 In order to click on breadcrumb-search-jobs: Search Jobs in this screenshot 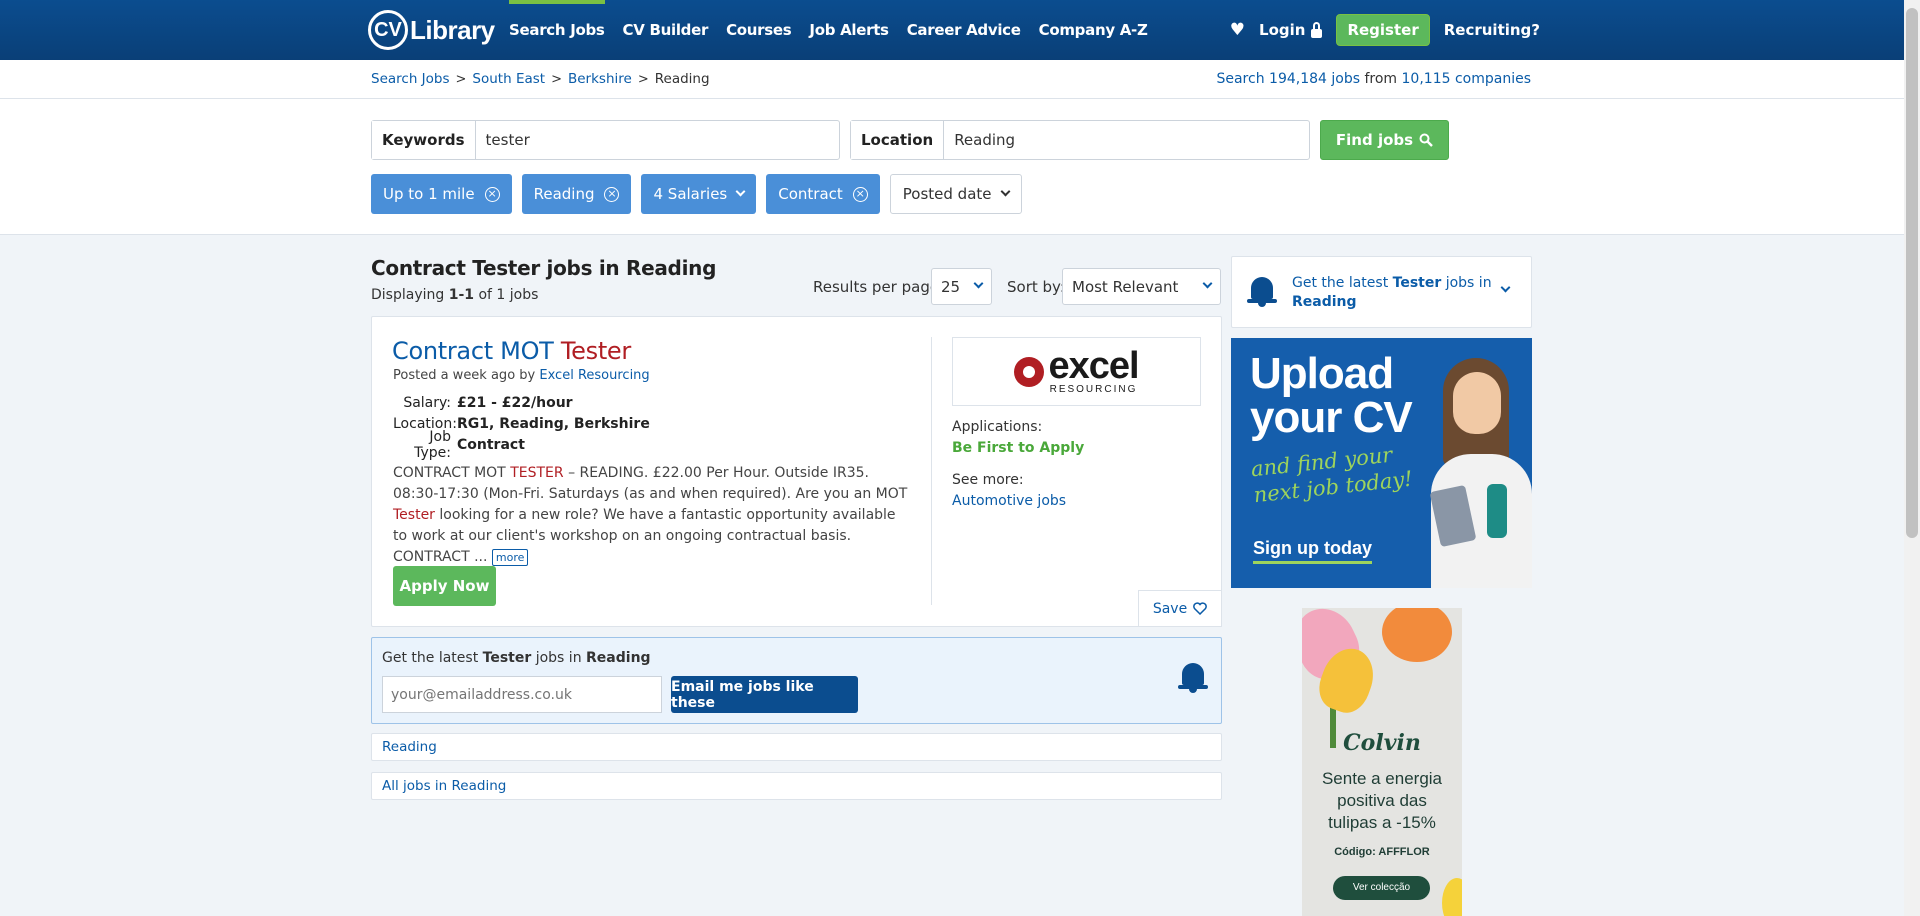, I will do `click(410, 79)`.